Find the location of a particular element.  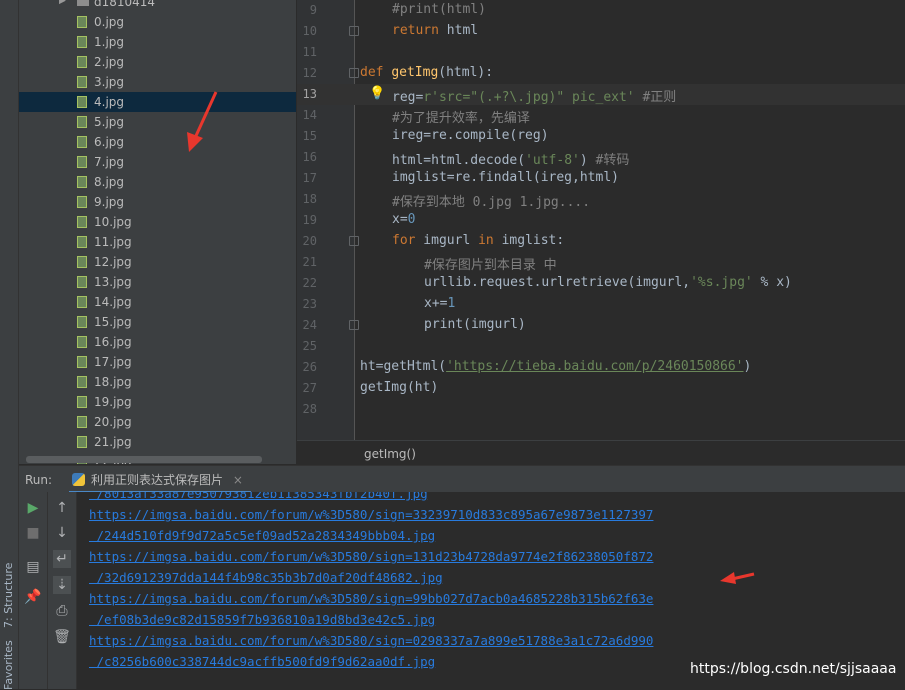

code-line-28: 28 is located at coordinates (601, 409).